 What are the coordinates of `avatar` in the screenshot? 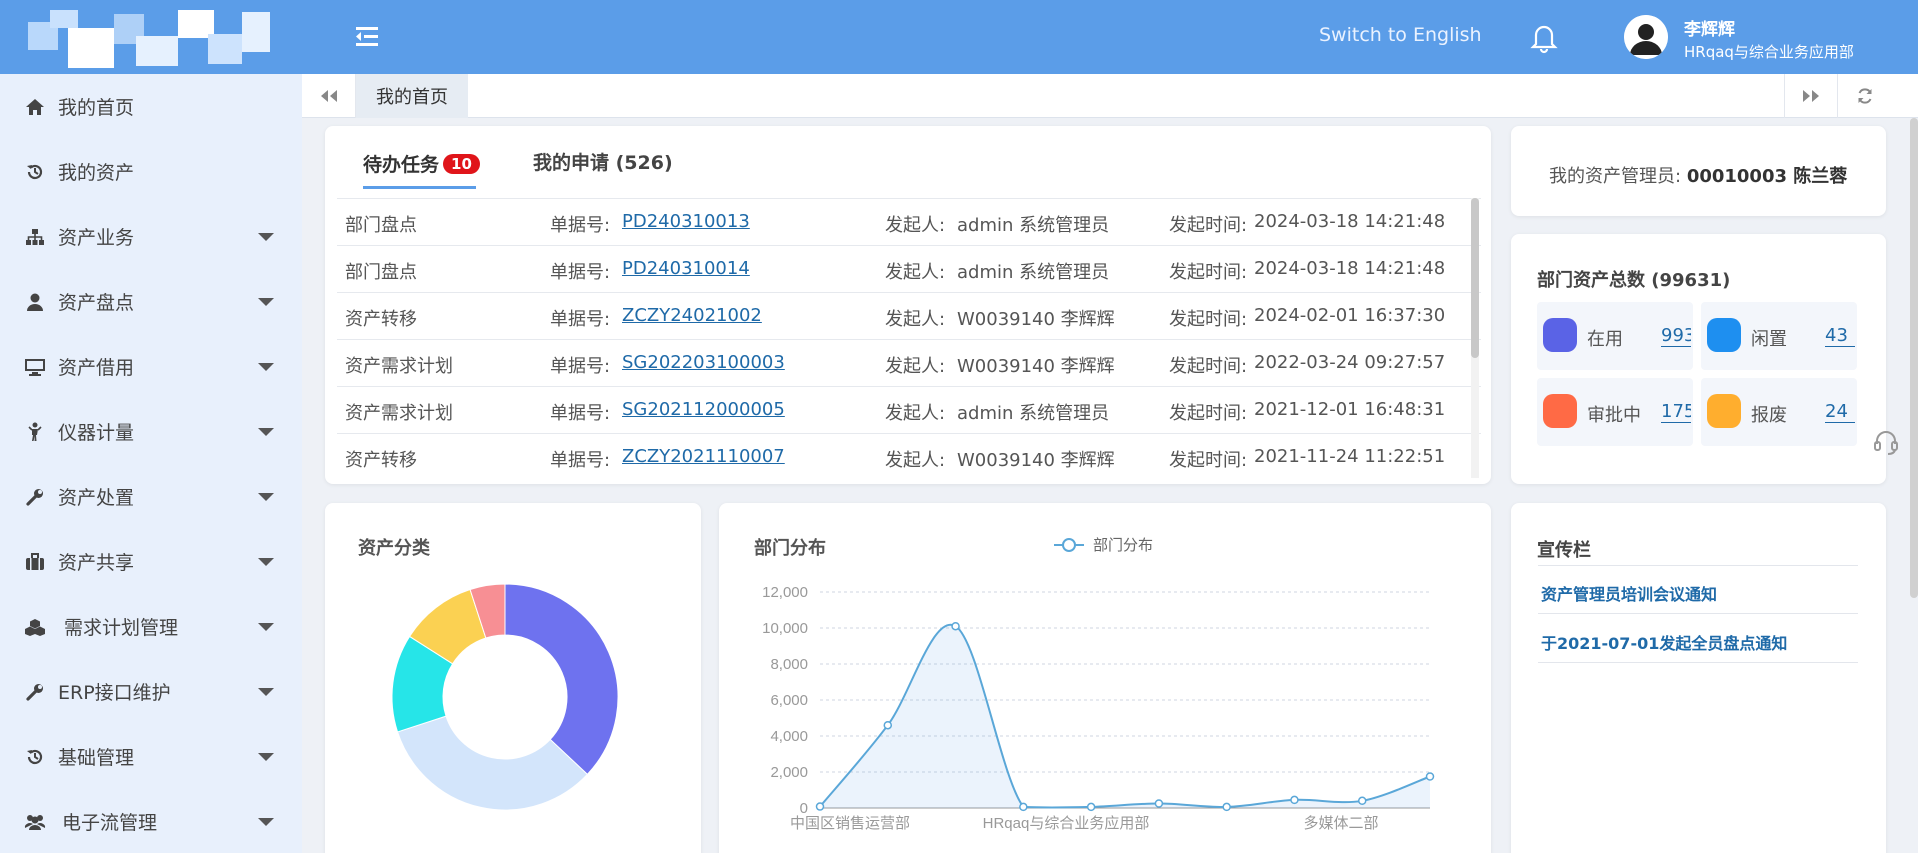 It's located at (1646, 37).